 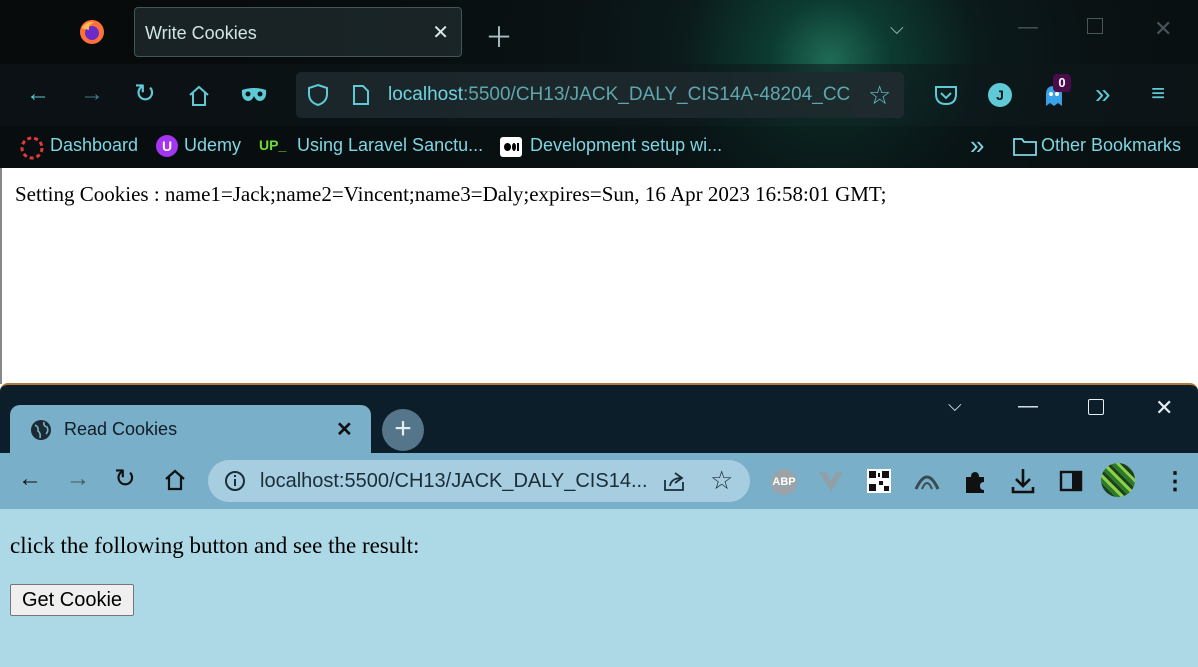 I want to click on more-tools-icon: », so click(x=1103, y=94).